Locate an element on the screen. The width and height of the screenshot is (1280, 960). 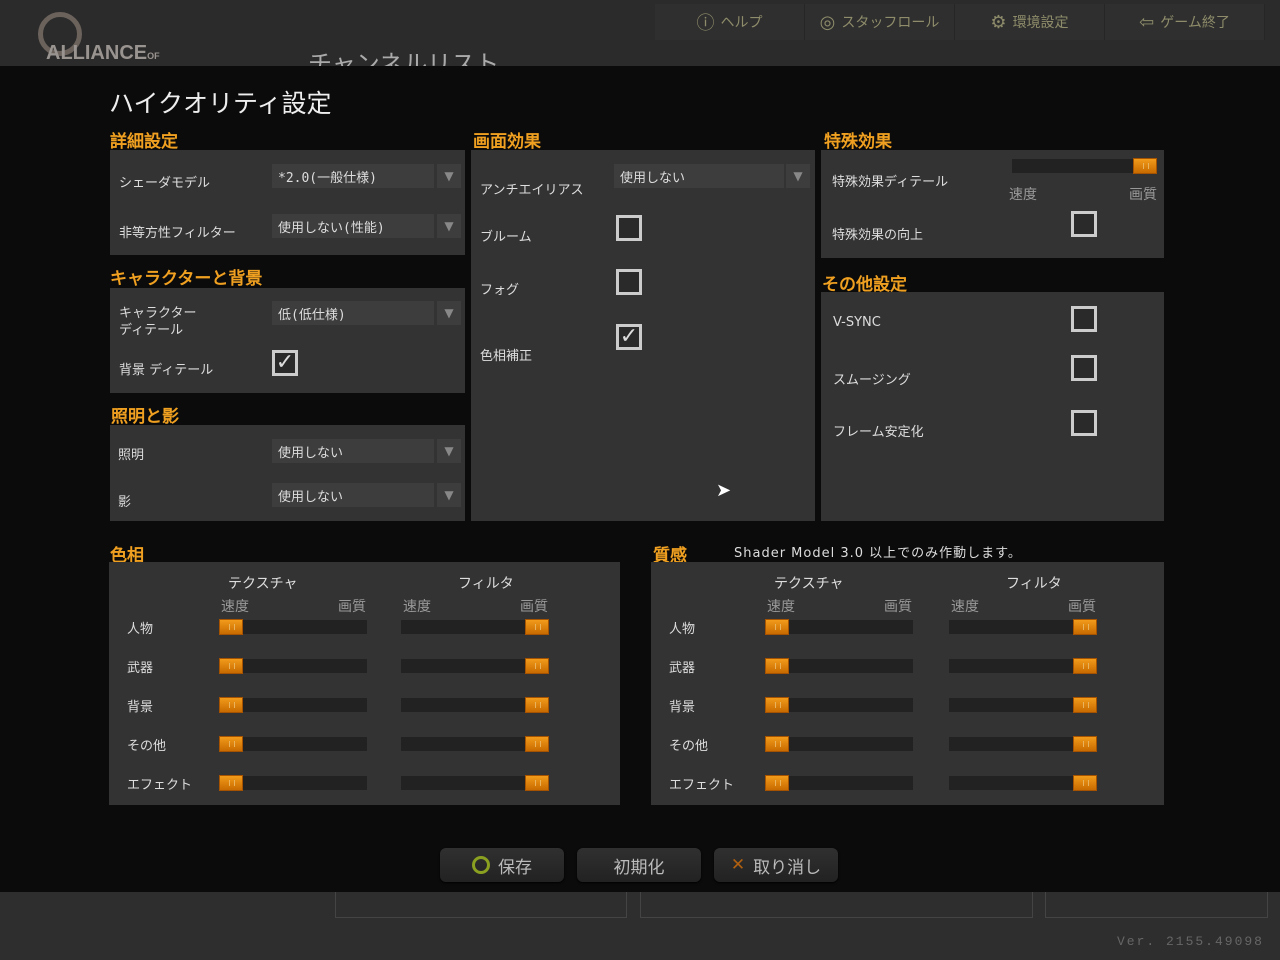
save-button: 保存 is located at coordinates (502, 865).